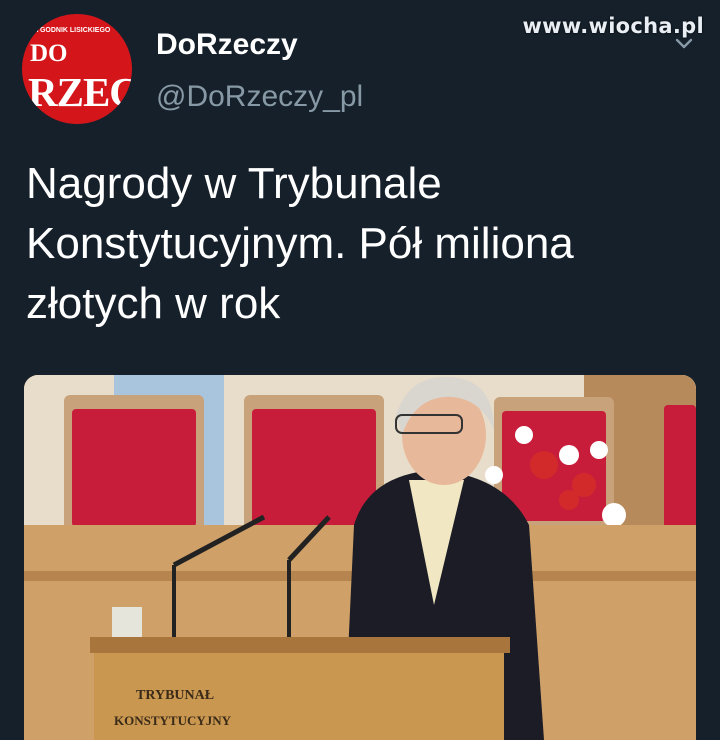  I want to click on lectern-text-2: KONSTYTUCYJNY, so click(173, 720).